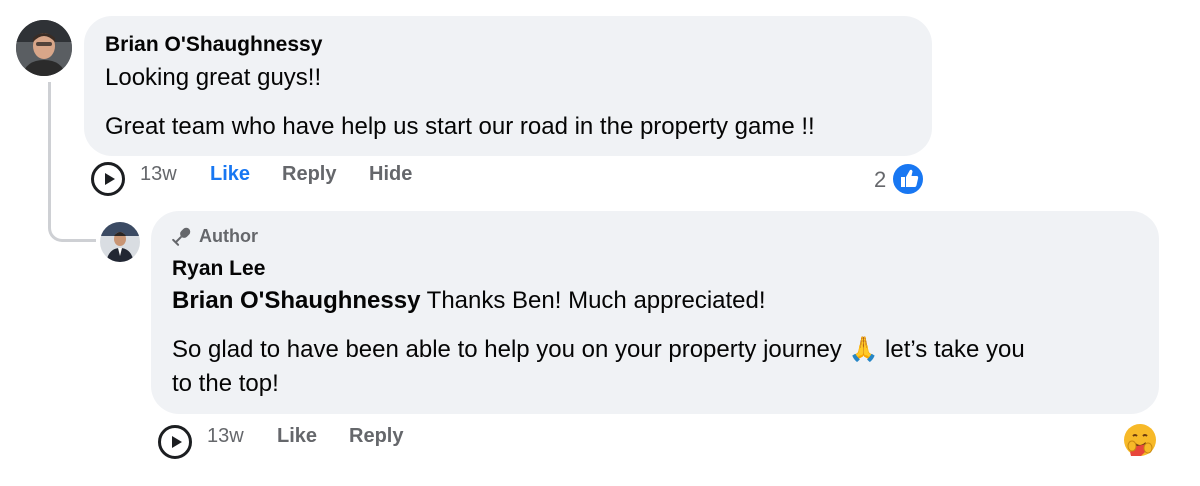  Describe the element at coordinates (225, 383) in the screenshot. I see `reply-text-line: to the top!` at that location.